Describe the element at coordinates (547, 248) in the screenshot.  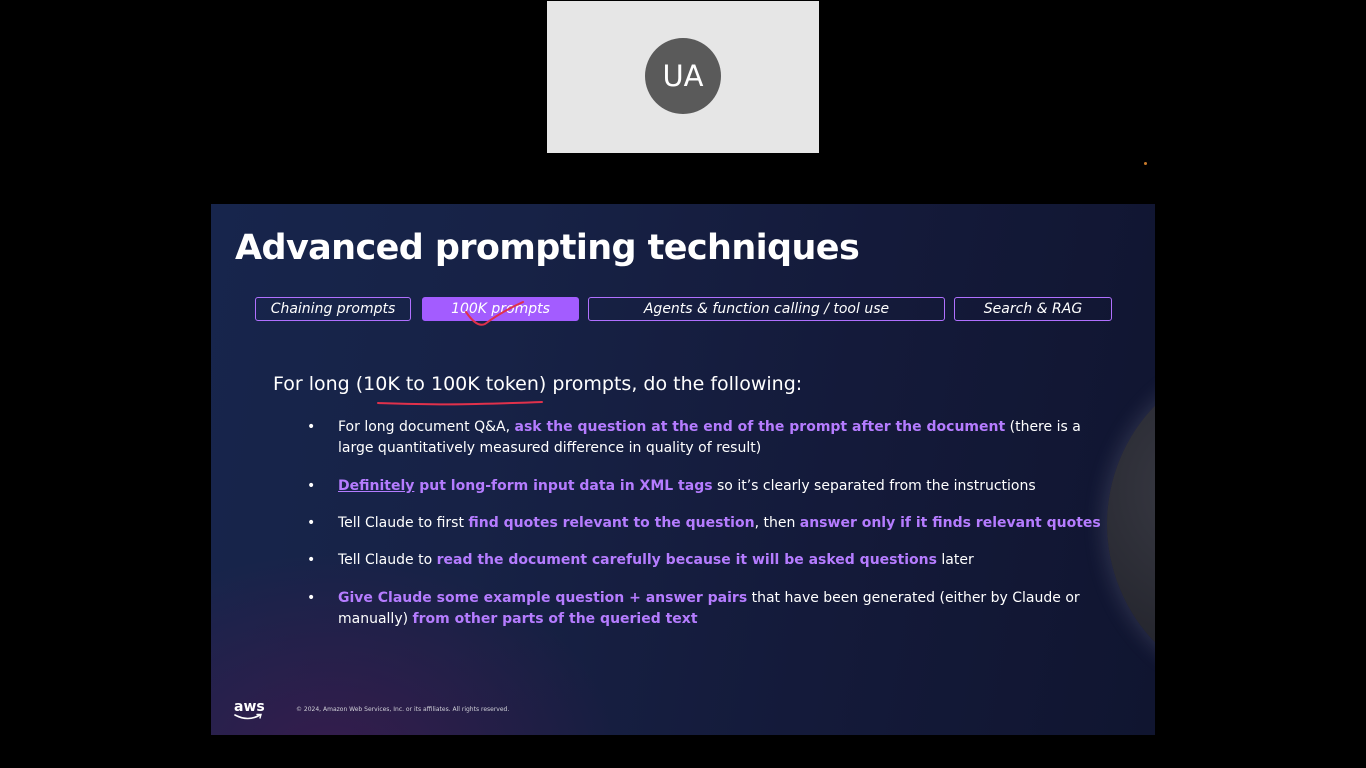
I see `slide-title: Advanced prompting techniques` at that location.